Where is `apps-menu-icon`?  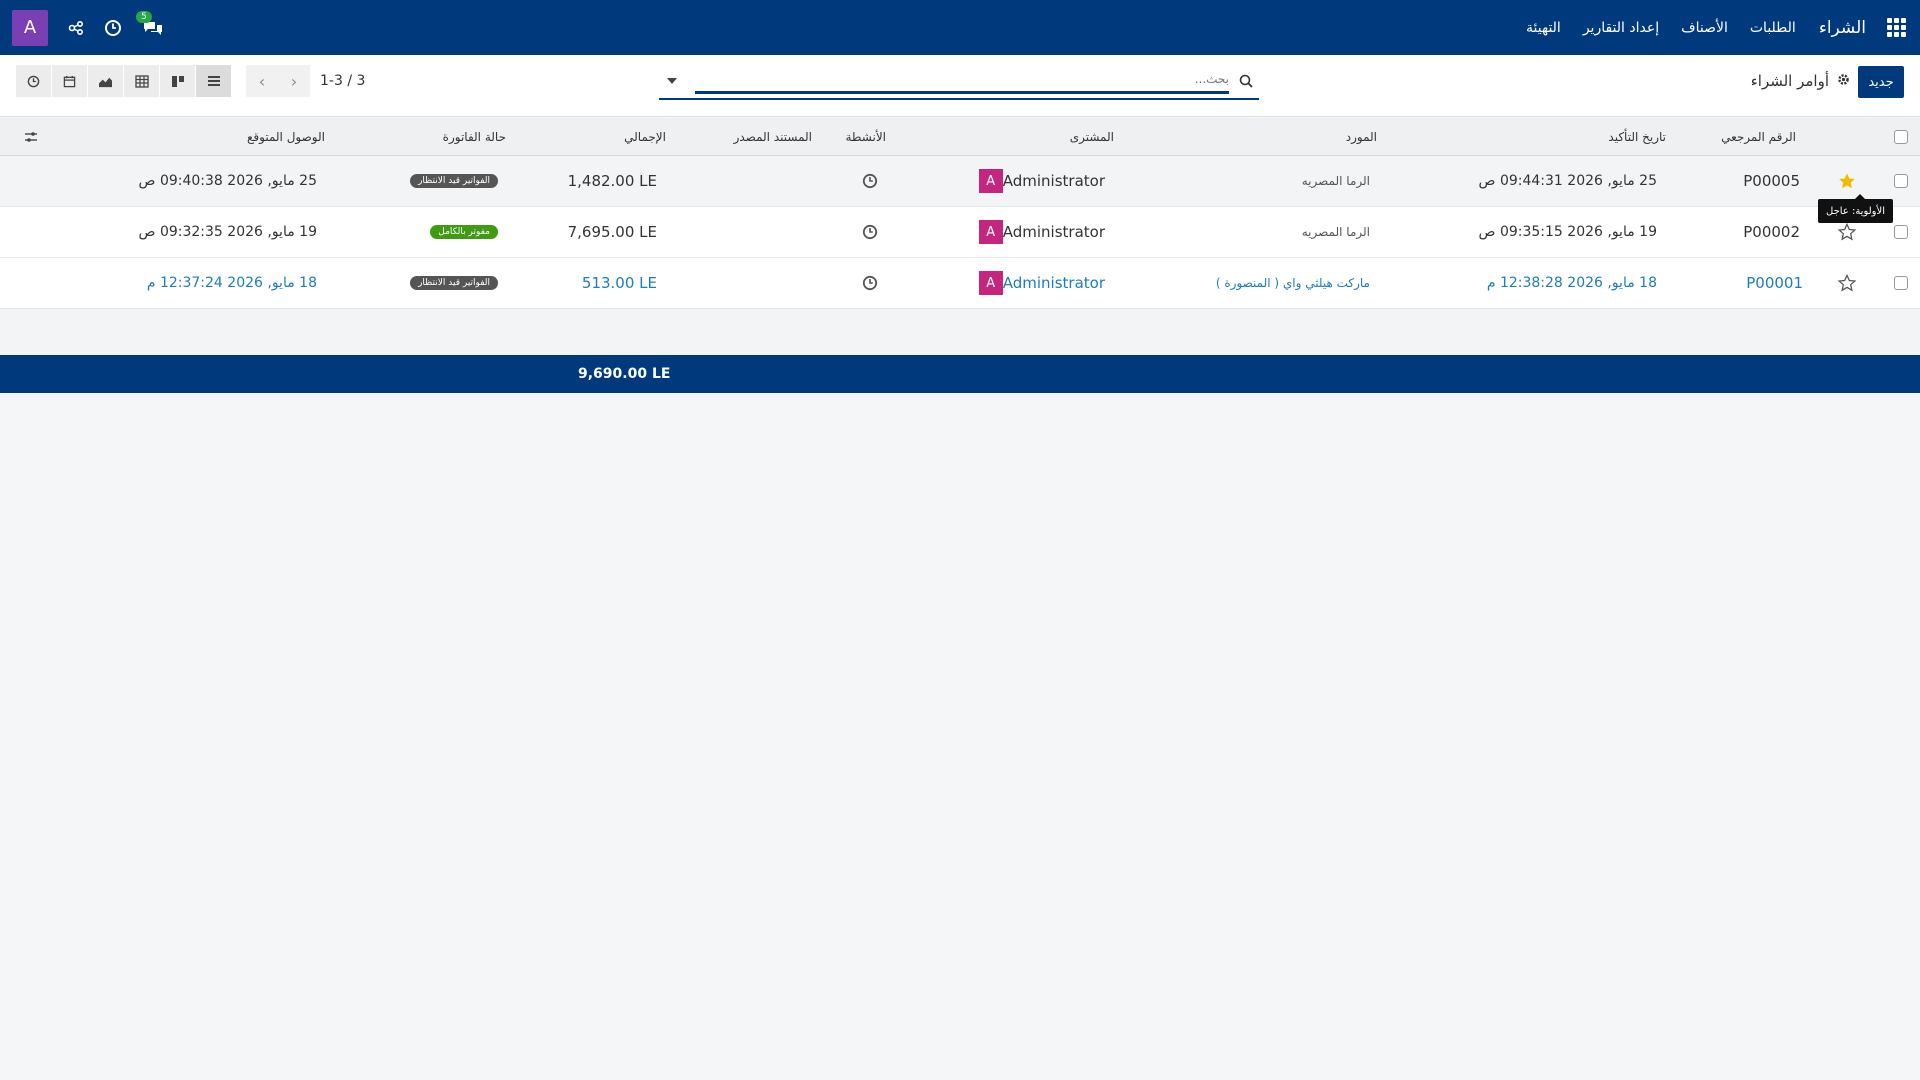
apps-menu-icon is located at coordinates (1896, 27).